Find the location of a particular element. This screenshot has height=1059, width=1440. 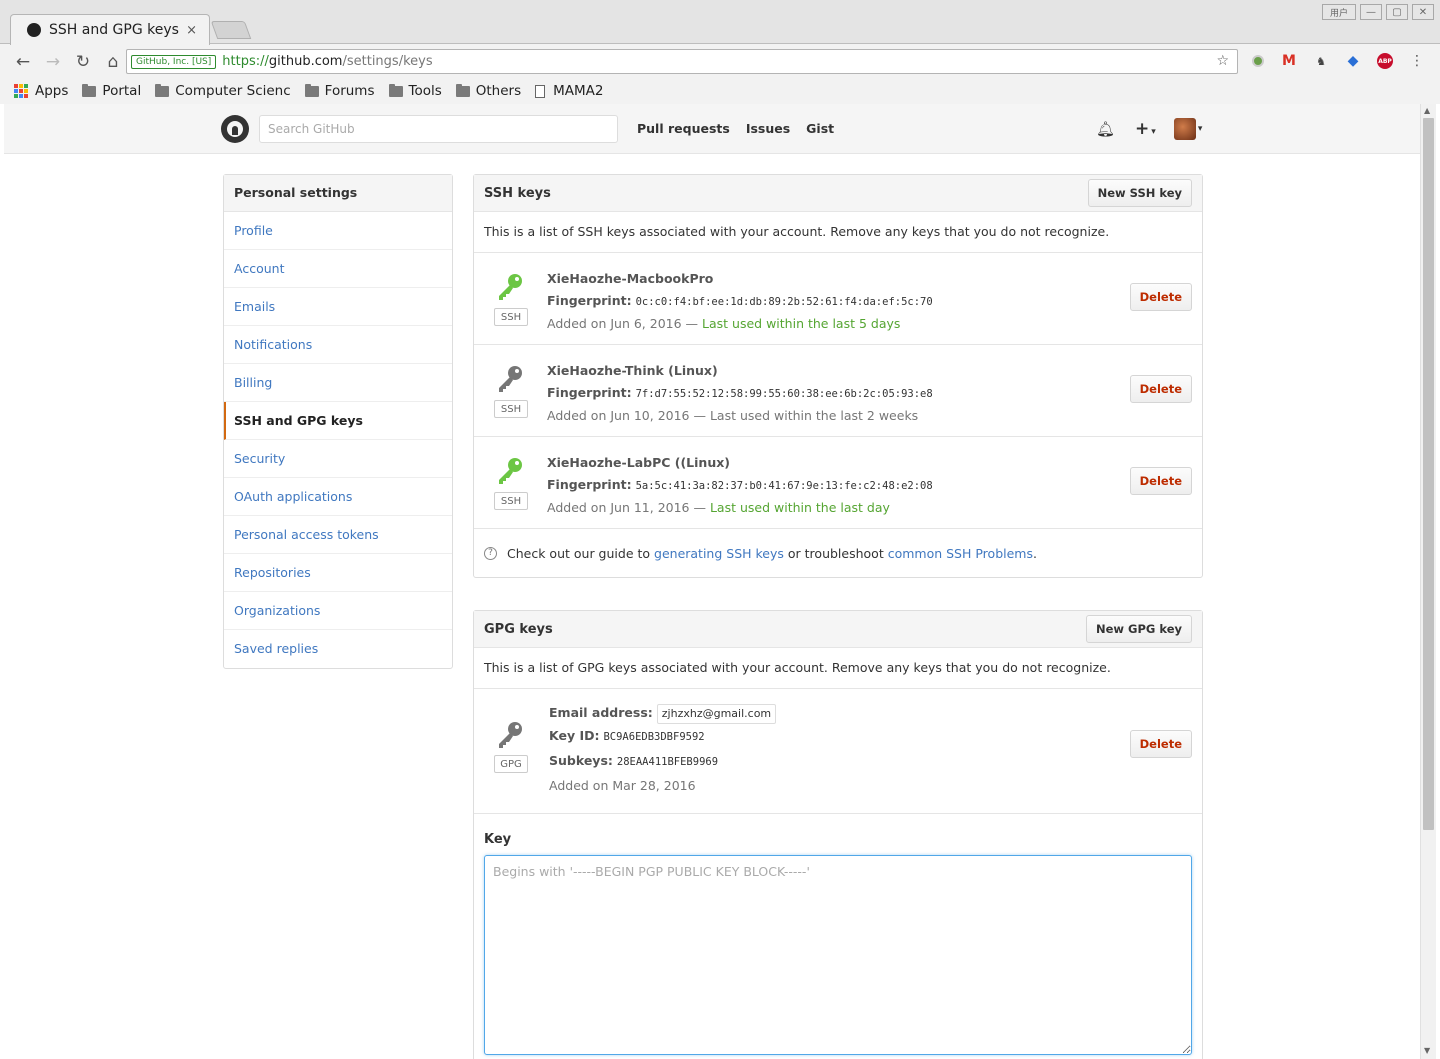

gpg-key-textarea is located at coordinates (838, 955).